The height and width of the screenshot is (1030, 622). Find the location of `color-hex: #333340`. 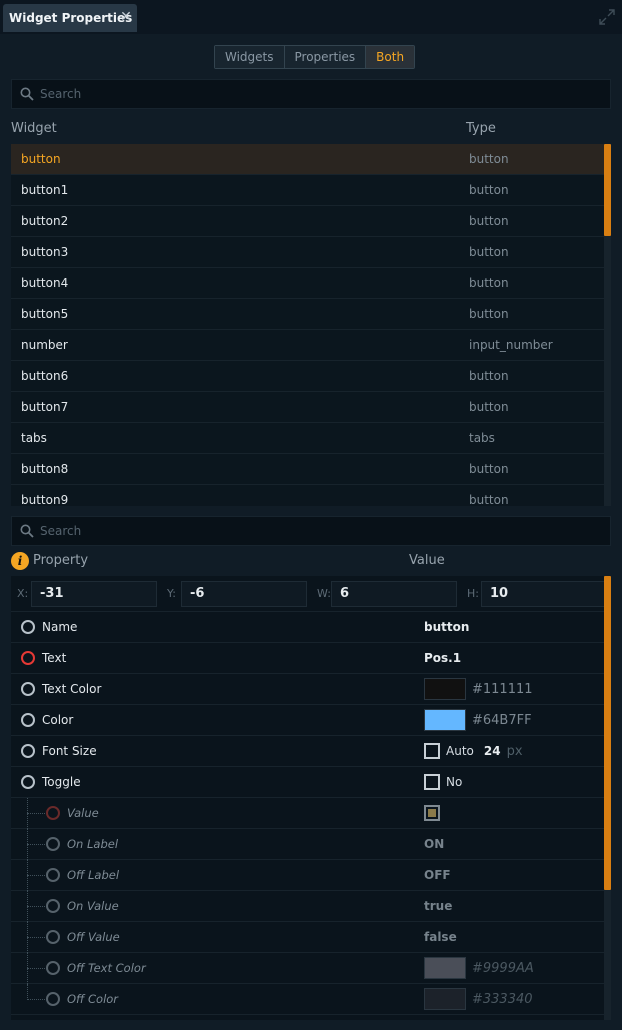

color-hex: #333340 is located at coordinates (502, 999).